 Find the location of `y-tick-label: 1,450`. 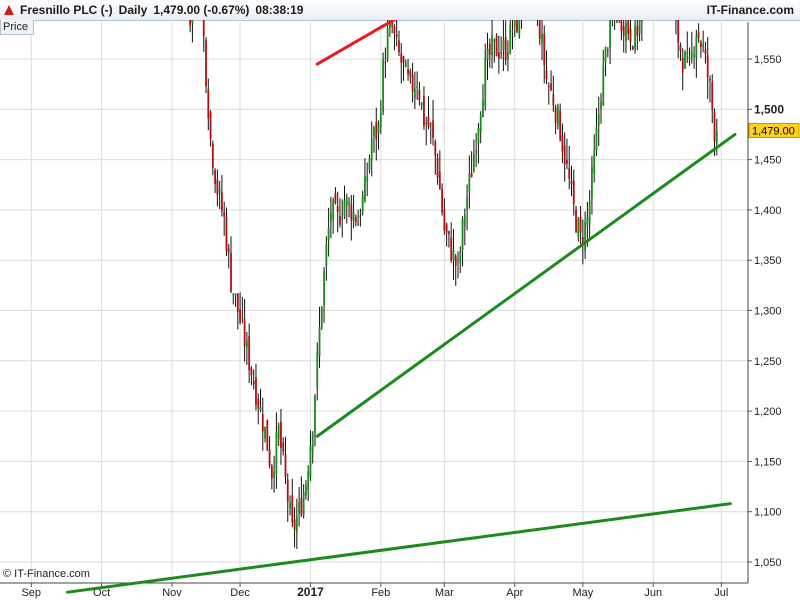

y-tick-label: 1,450 is located at coordinates (768, 161).